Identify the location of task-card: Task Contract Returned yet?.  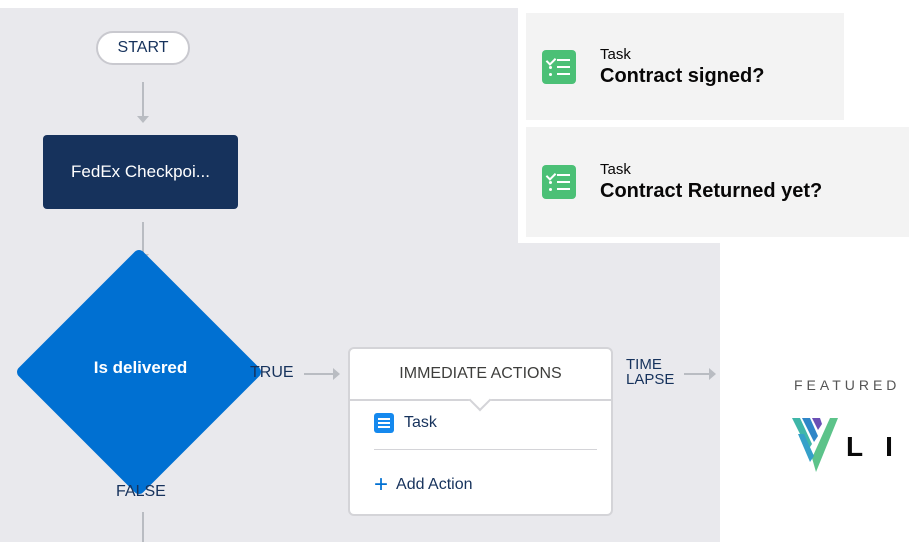
(717, 182).